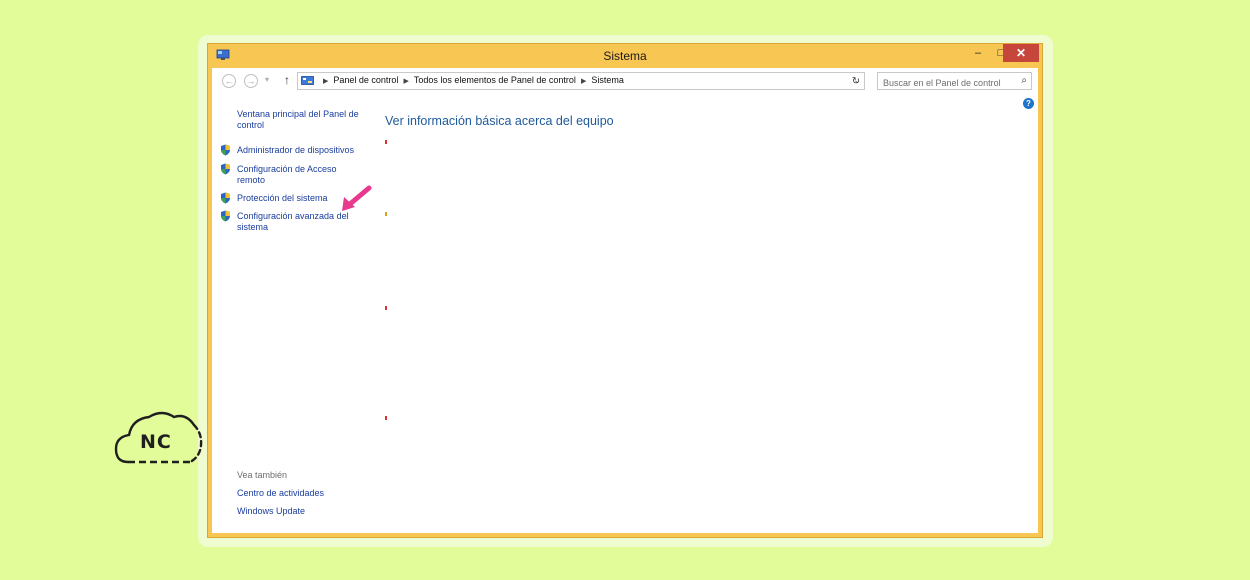  I want to click on see-also-windows-update: Windows Update, so click(271, 511).